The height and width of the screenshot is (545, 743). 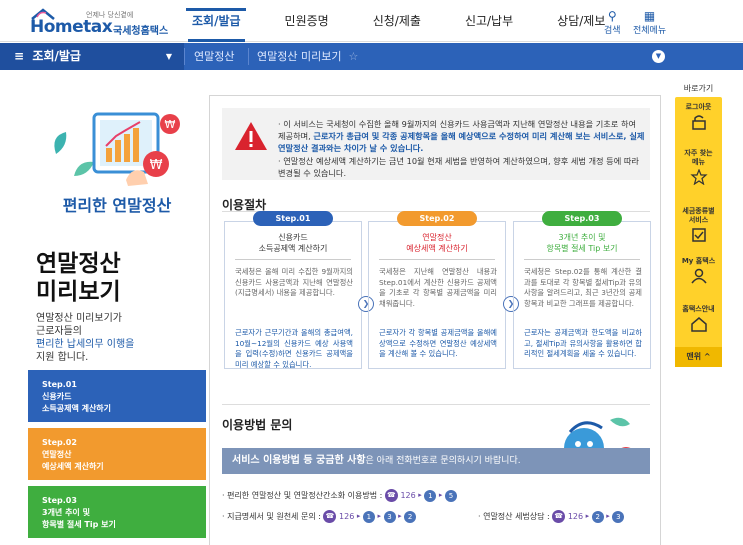 I want to click on step3-heading-line1: 3개년 추이 및, so click(x=582, y=237).